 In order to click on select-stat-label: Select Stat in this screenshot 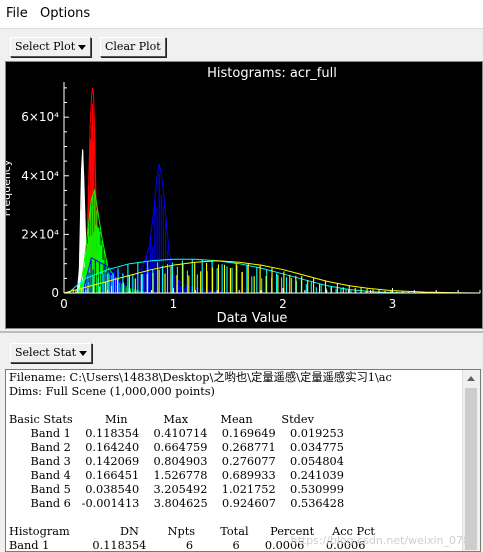, I will do `click(46, 352)`.